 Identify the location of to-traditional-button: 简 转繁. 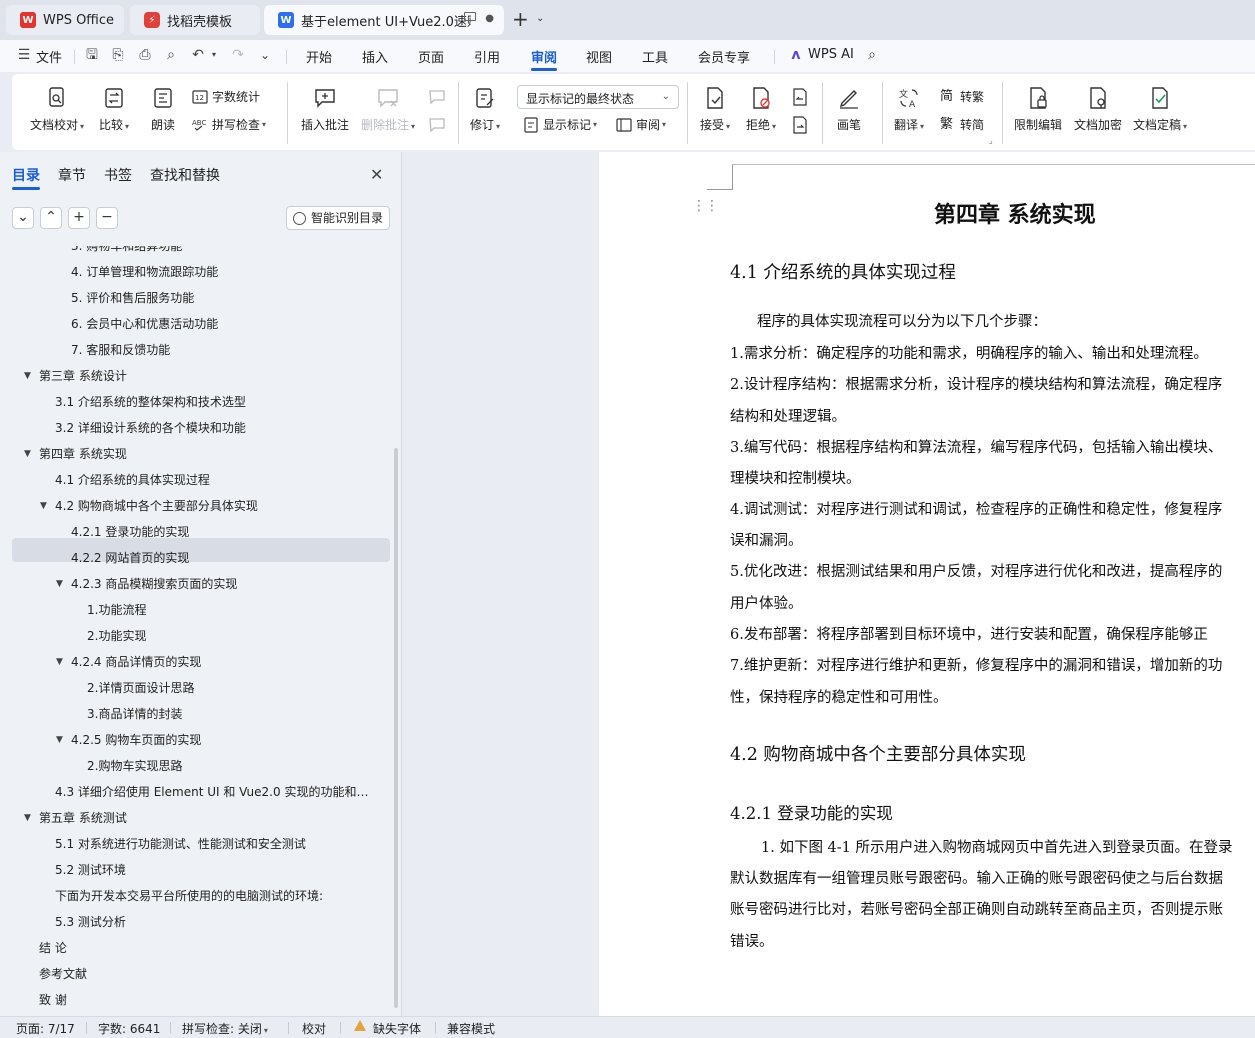
(962, 96).